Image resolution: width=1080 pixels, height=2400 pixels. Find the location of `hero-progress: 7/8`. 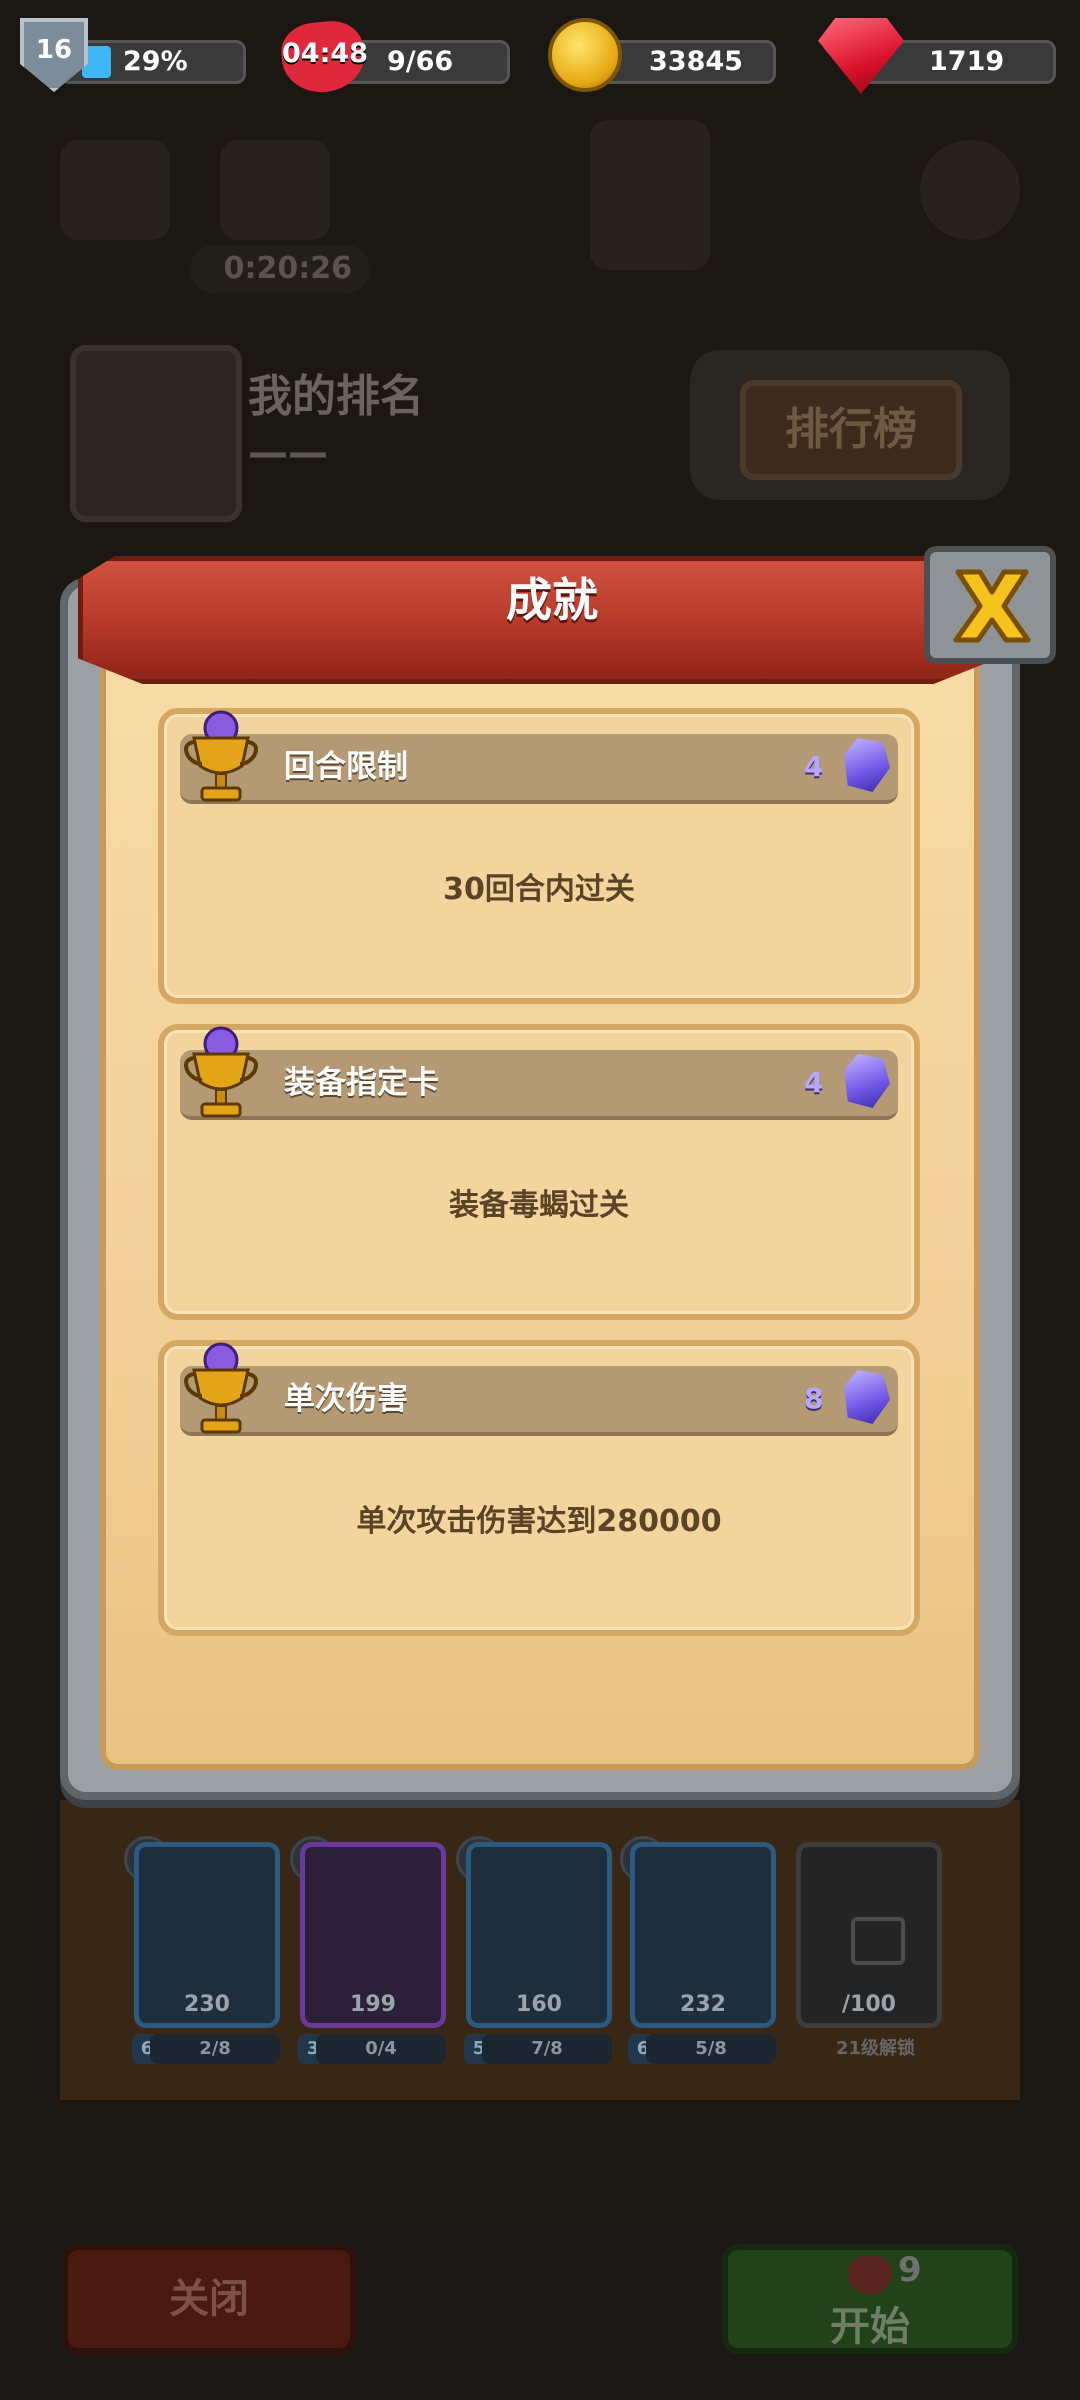

hero-progress: 7/8 is located at coordinates (547, 2049).